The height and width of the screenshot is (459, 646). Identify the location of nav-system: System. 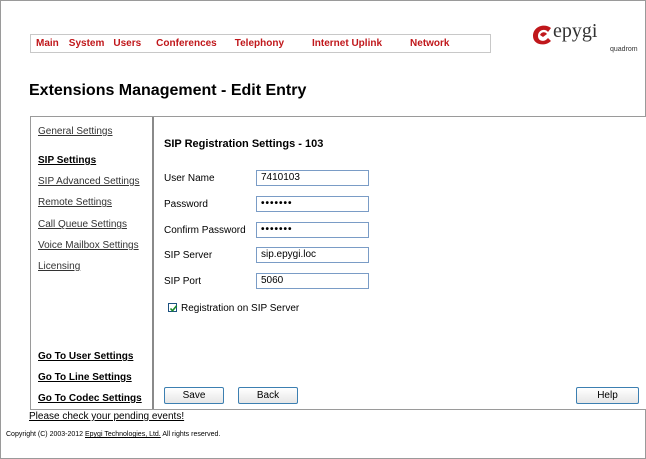
(87, 43).